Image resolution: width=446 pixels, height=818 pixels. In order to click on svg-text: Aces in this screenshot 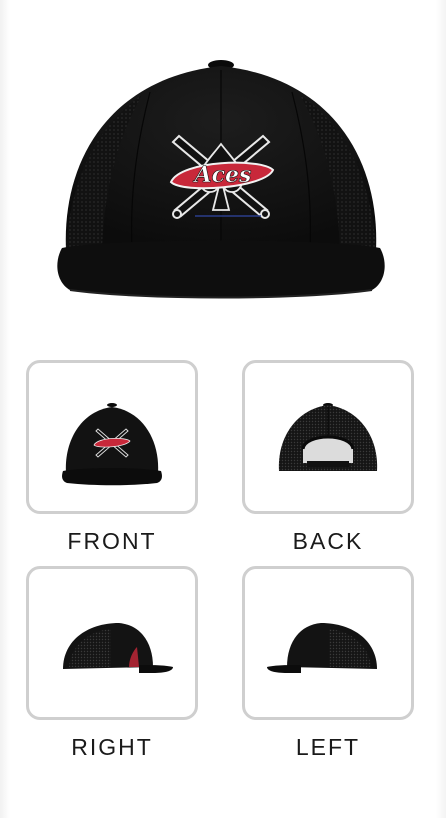, I will do `click(222, 175)`.